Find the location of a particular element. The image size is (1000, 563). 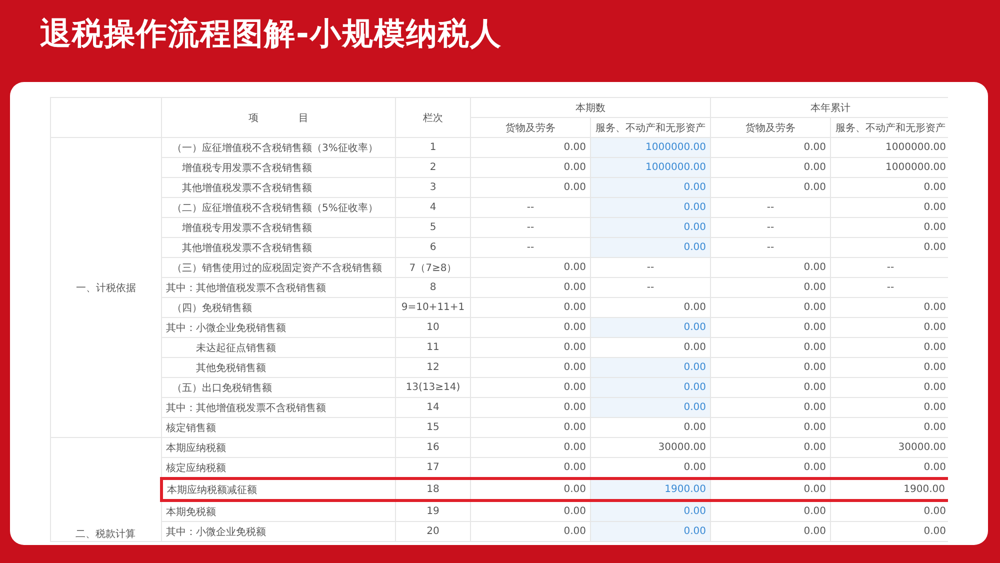

table-cell: 20 is located at coordinates (433, 532).